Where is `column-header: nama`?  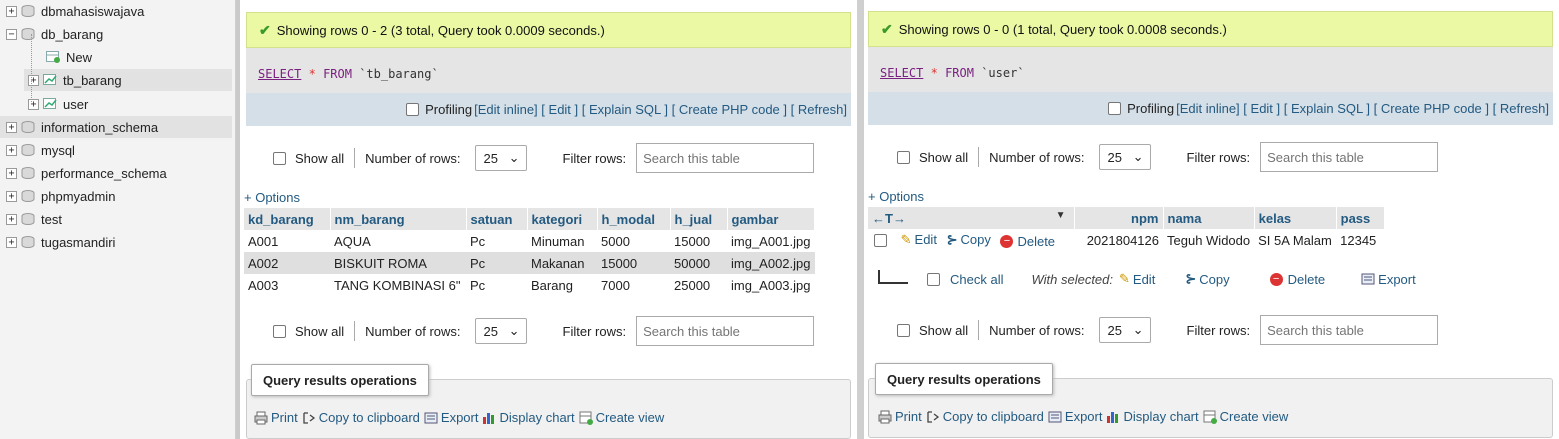
column-header: nama is located at coordinates (1209, 218).